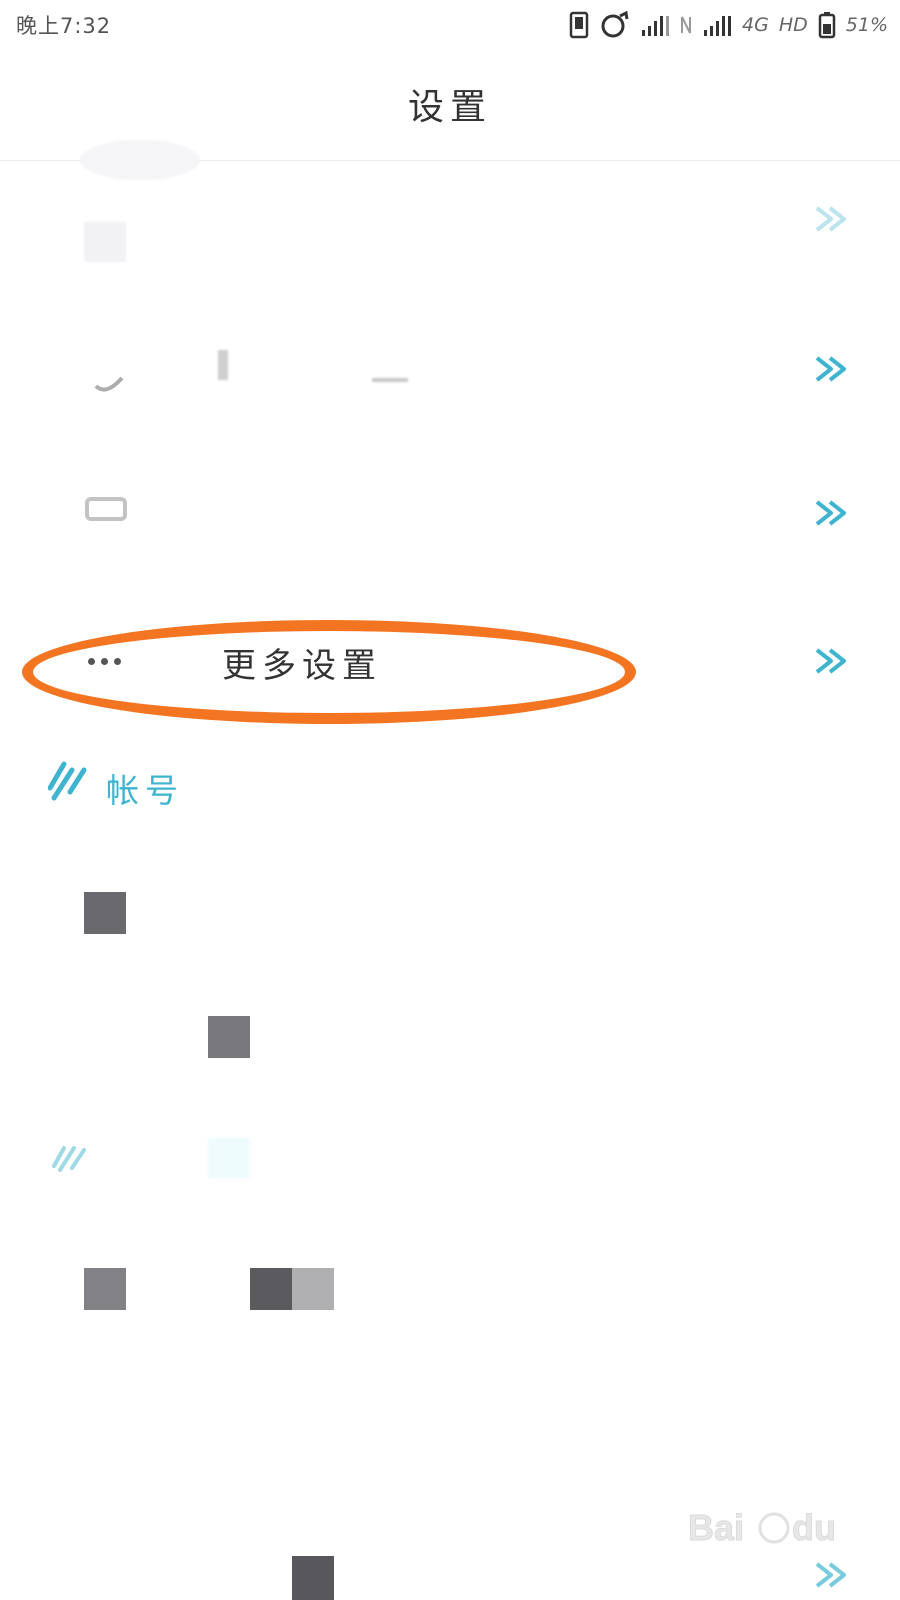 This screenshot has width=900, height=1600. I want to click on section-title: 帐号, so click(145, 790).